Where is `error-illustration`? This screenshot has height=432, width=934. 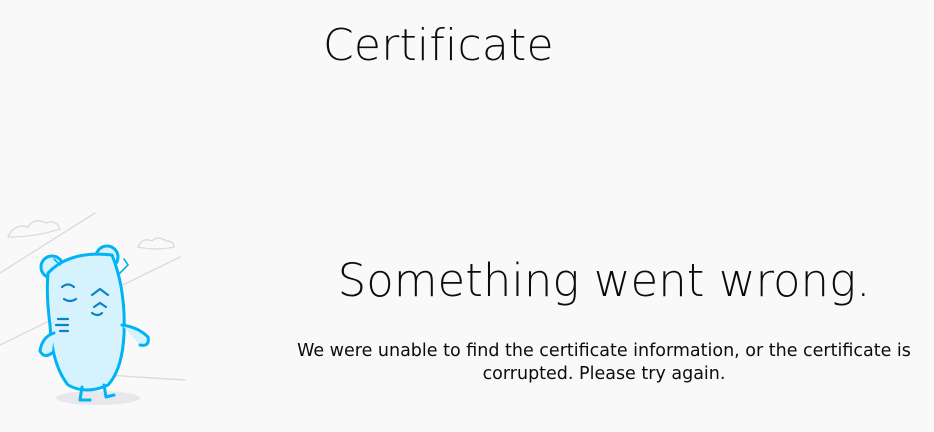
error-illustration is located at coordinates (100, 302).